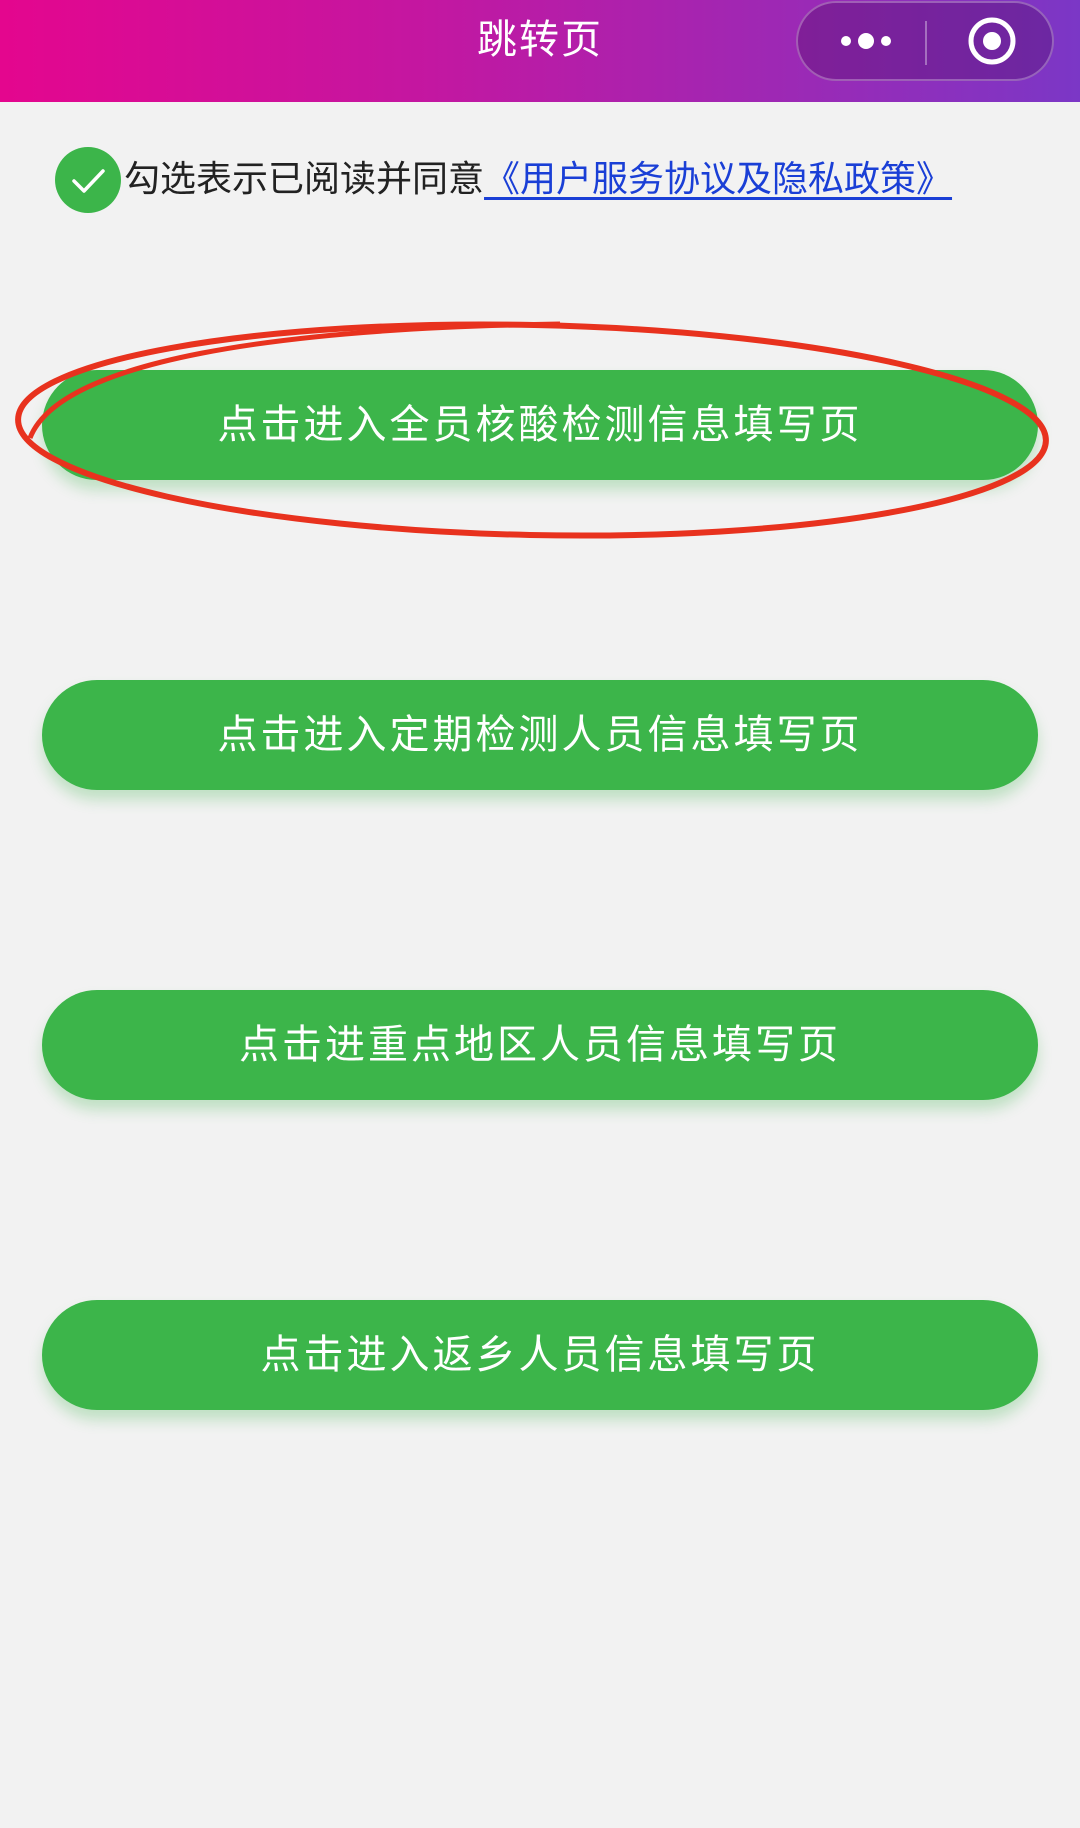 This screenshot has width=1080, height=1828. I want to click on more-dots-icon, so click(868, 41).